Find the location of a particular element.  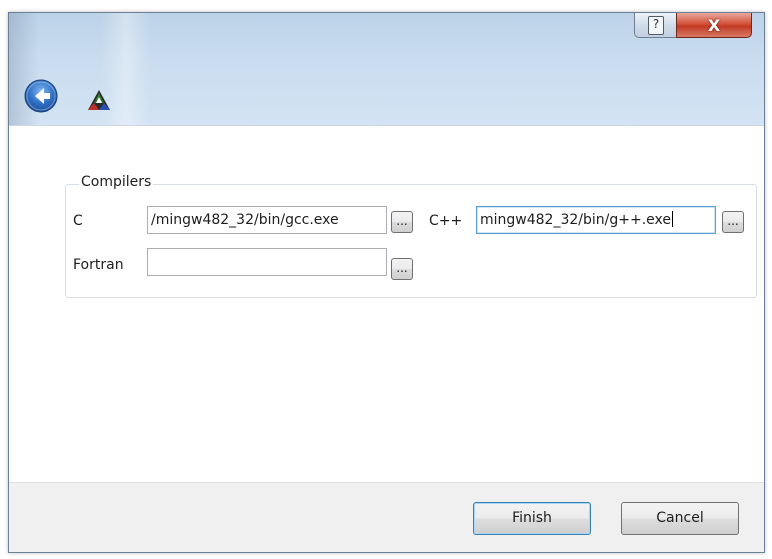

help-icon: ? is located at coordinates (656, 25).